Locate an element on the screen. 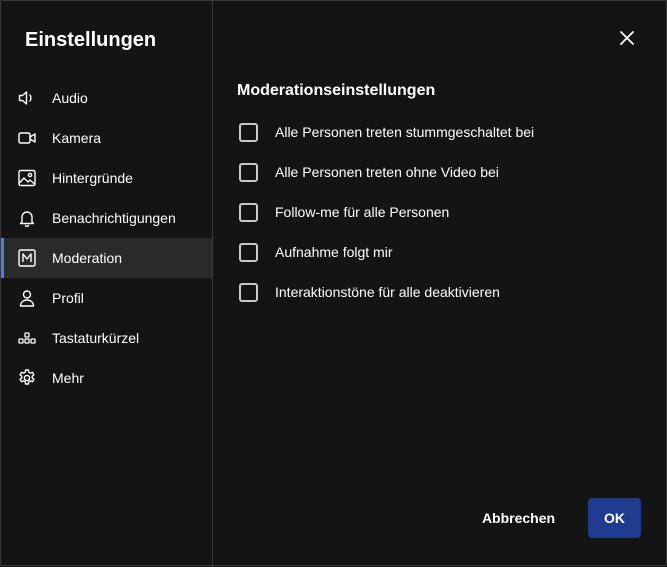 The image size is (667, 567). option-no-video: Alle Personen treten ohne Video bei is located at coordinates (386, 172).